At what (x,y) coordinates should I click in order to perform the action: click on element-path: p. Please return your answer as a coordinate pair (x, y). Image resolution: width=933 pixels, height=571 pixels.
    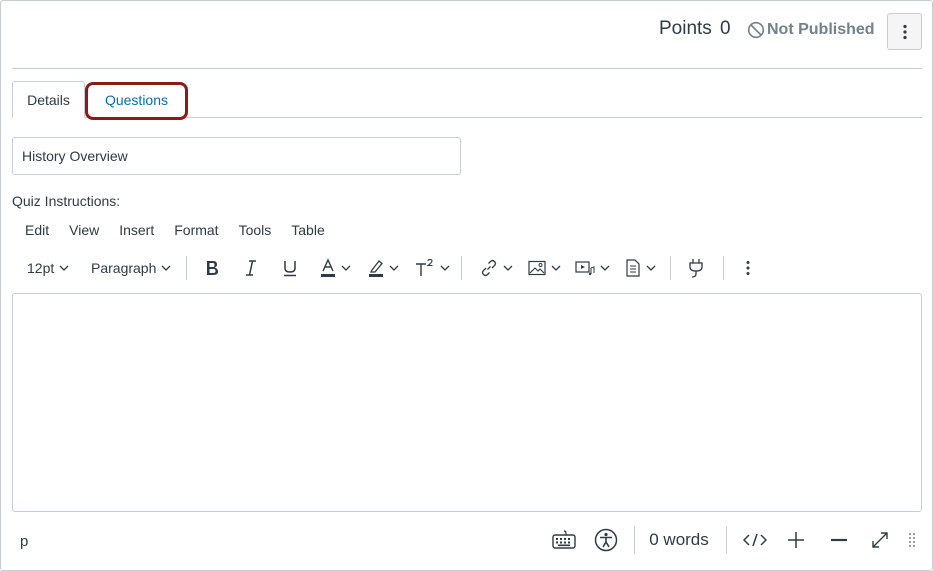
    Looking at the image, I should click on (24, 541).